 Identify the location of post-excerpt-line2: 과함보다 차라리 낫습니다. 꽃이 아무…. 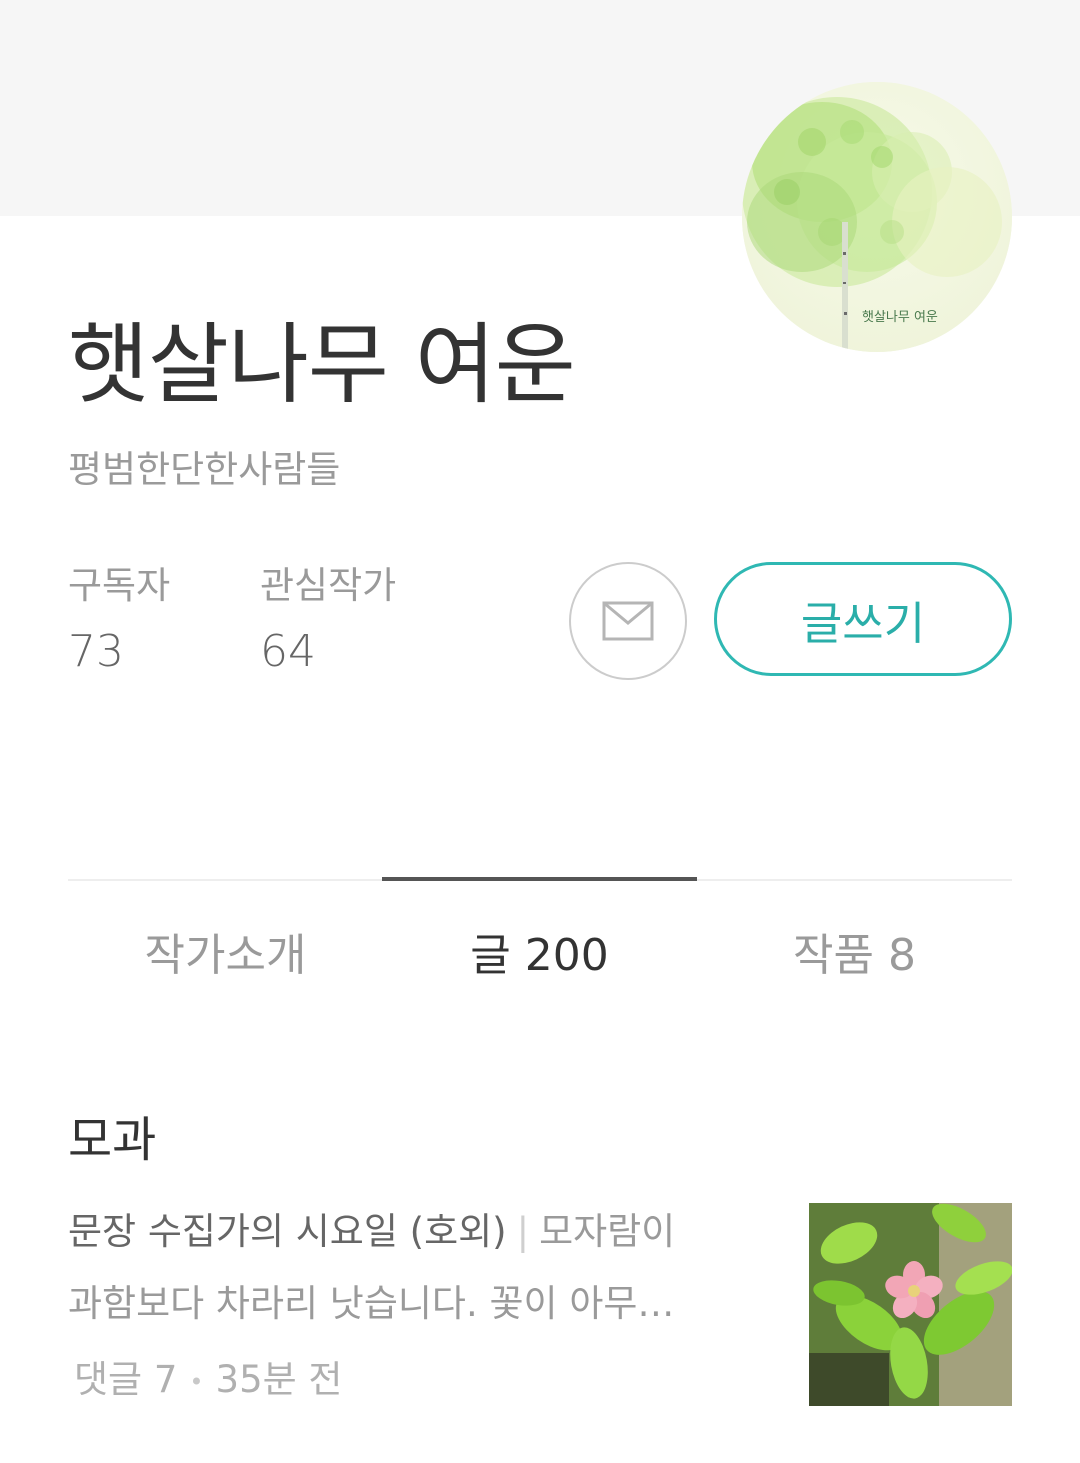
(371, 1303).